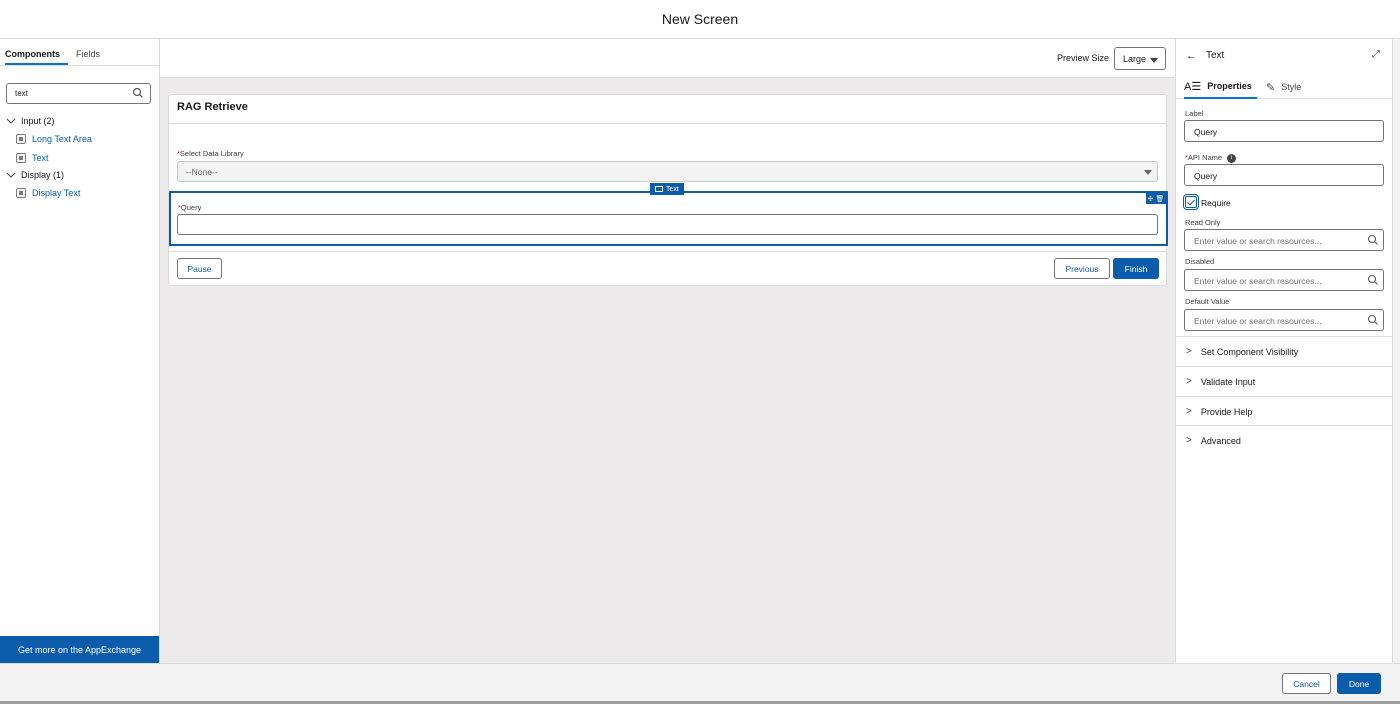 The height and width of the screenshot is (704, 1400). Describe the element at coordinates (36, 57) in the screenshot. I see `tab-components: Components` at that location.